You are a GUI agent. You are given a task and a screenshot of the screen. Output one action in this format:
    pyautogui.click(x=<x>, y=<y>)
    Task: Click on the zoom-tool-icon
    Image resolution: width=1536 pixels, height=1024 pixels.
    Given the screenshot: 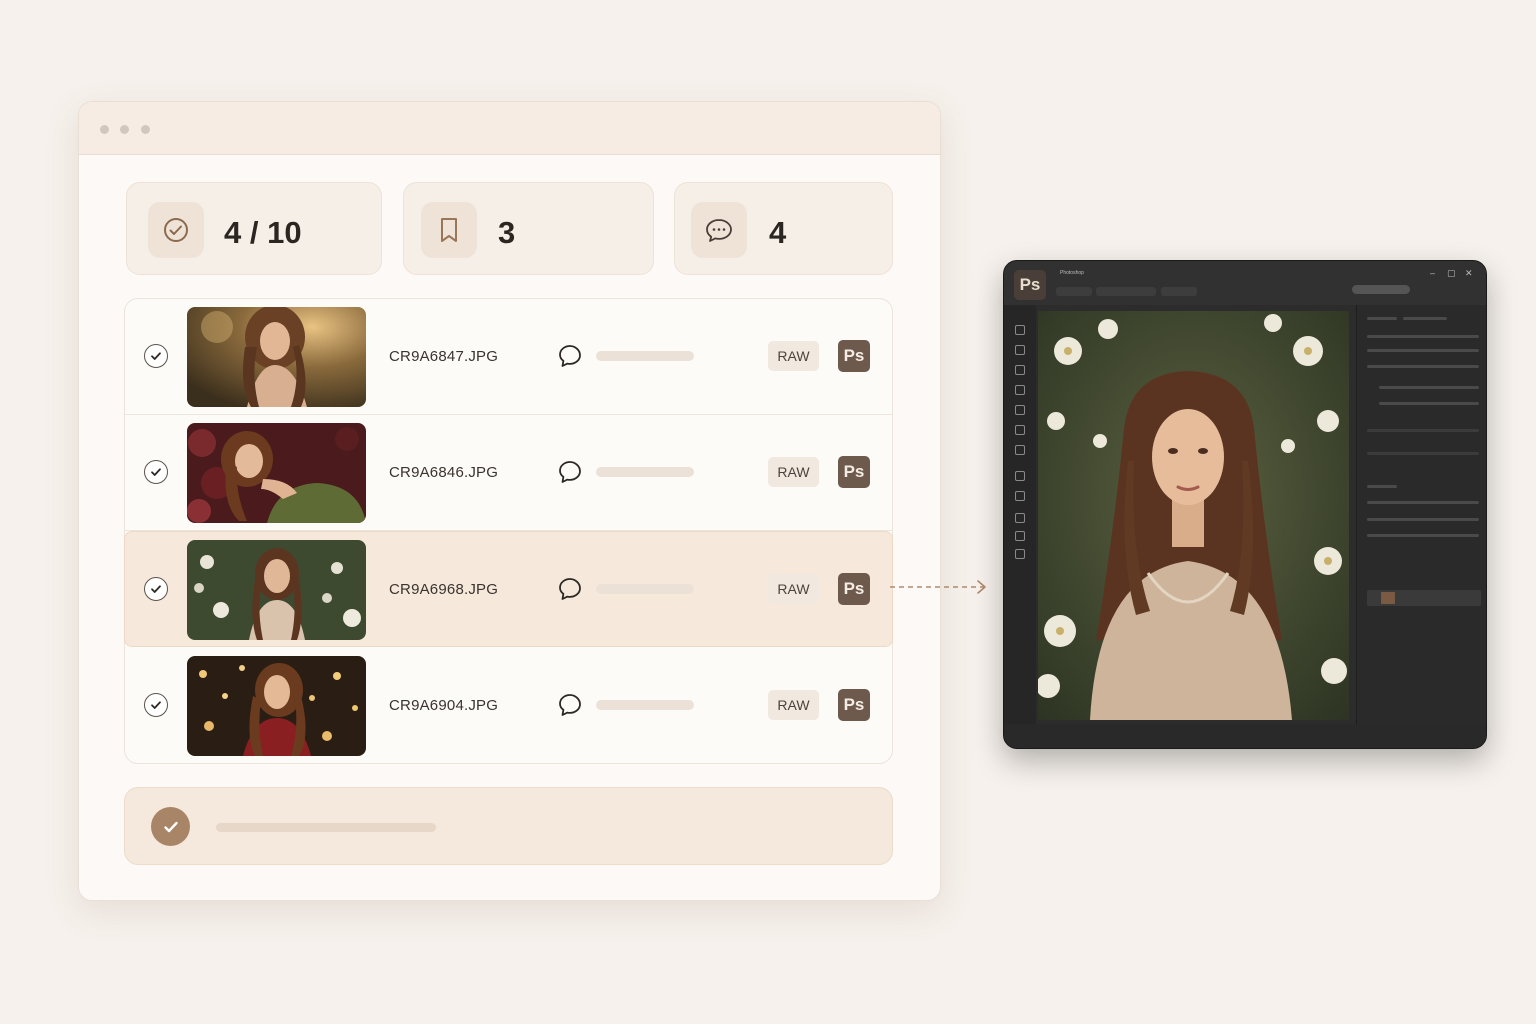 What is the action you would take?
    pyautogui.click(x=1020, y=536)
    